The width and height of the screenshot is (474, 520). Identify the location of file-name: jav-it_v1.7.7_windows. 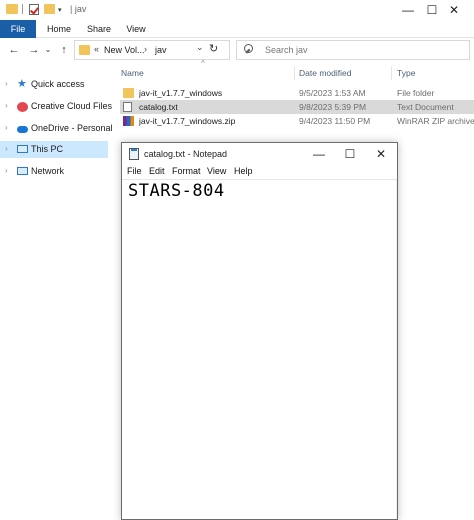
(181, 93).